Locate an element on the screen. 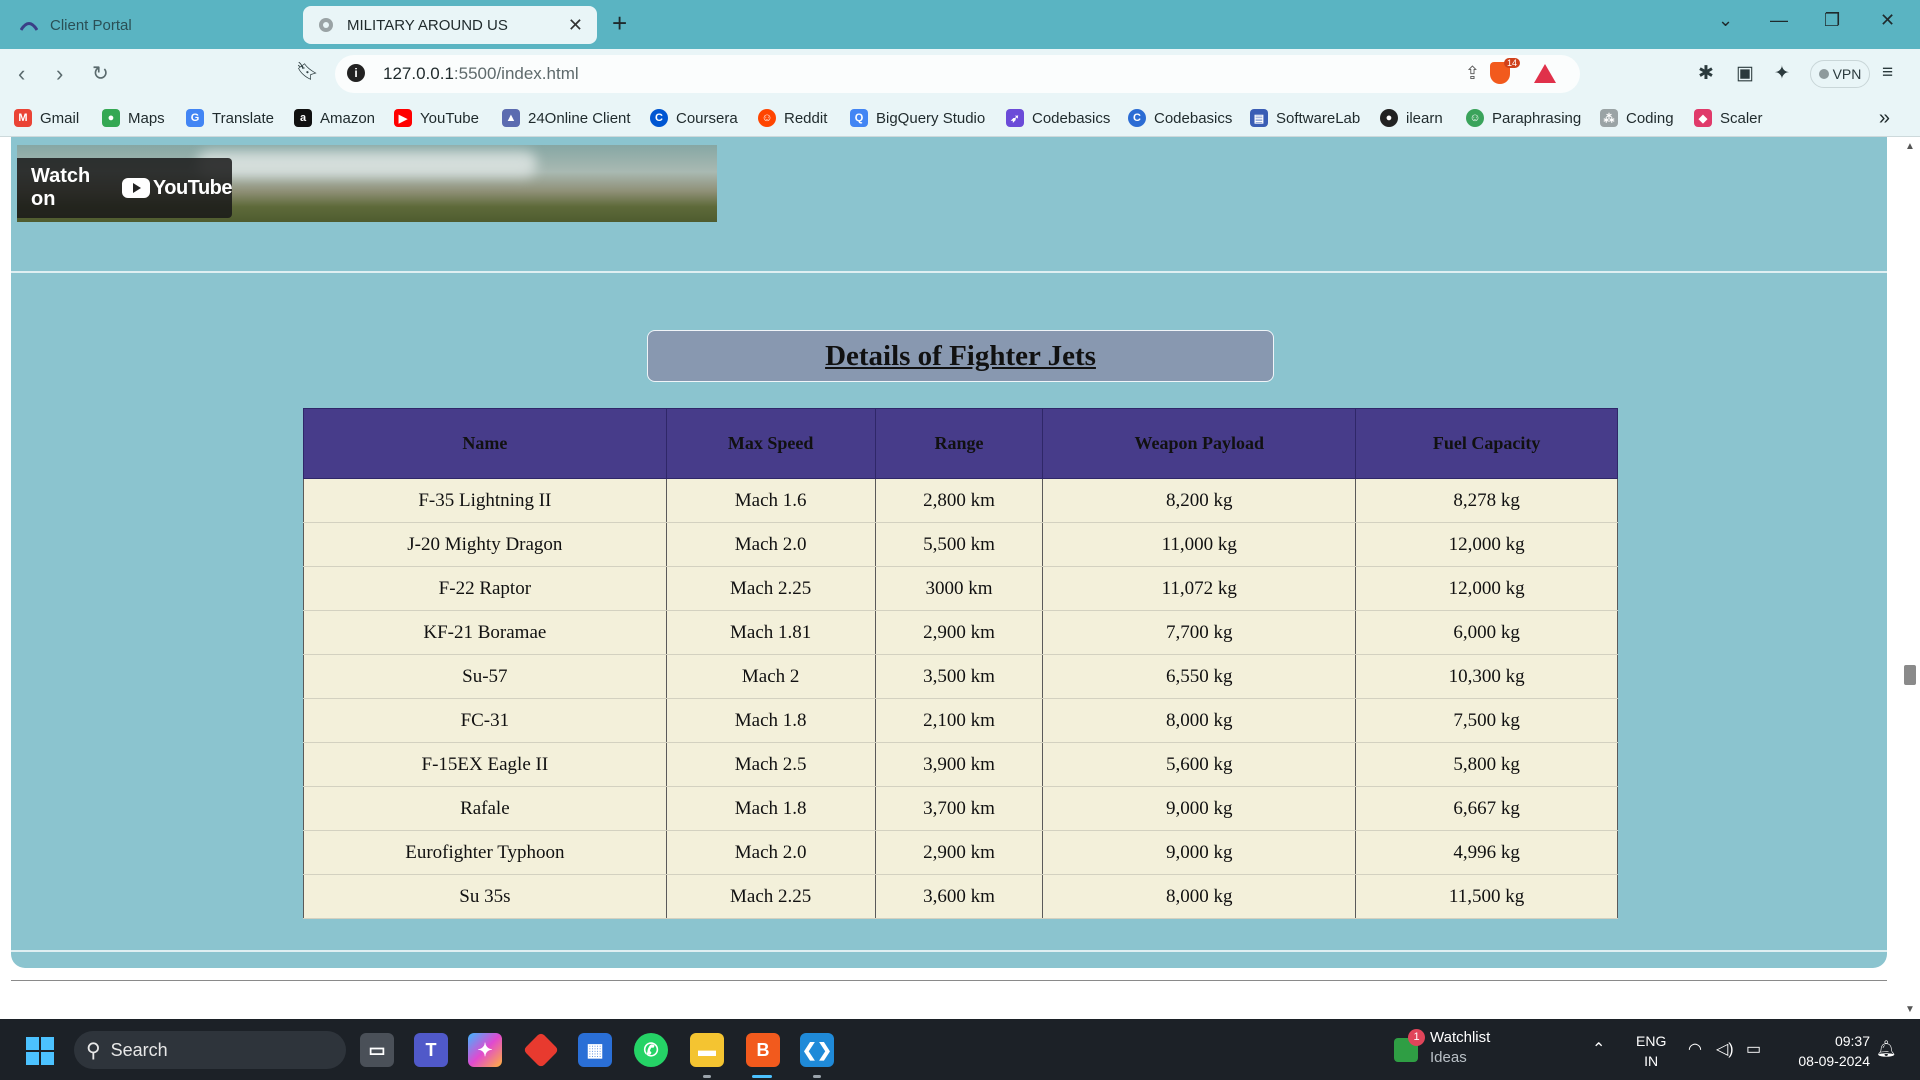  cell-fuel-capacity: 7,500 kg is located at coordinates (1486, 720).